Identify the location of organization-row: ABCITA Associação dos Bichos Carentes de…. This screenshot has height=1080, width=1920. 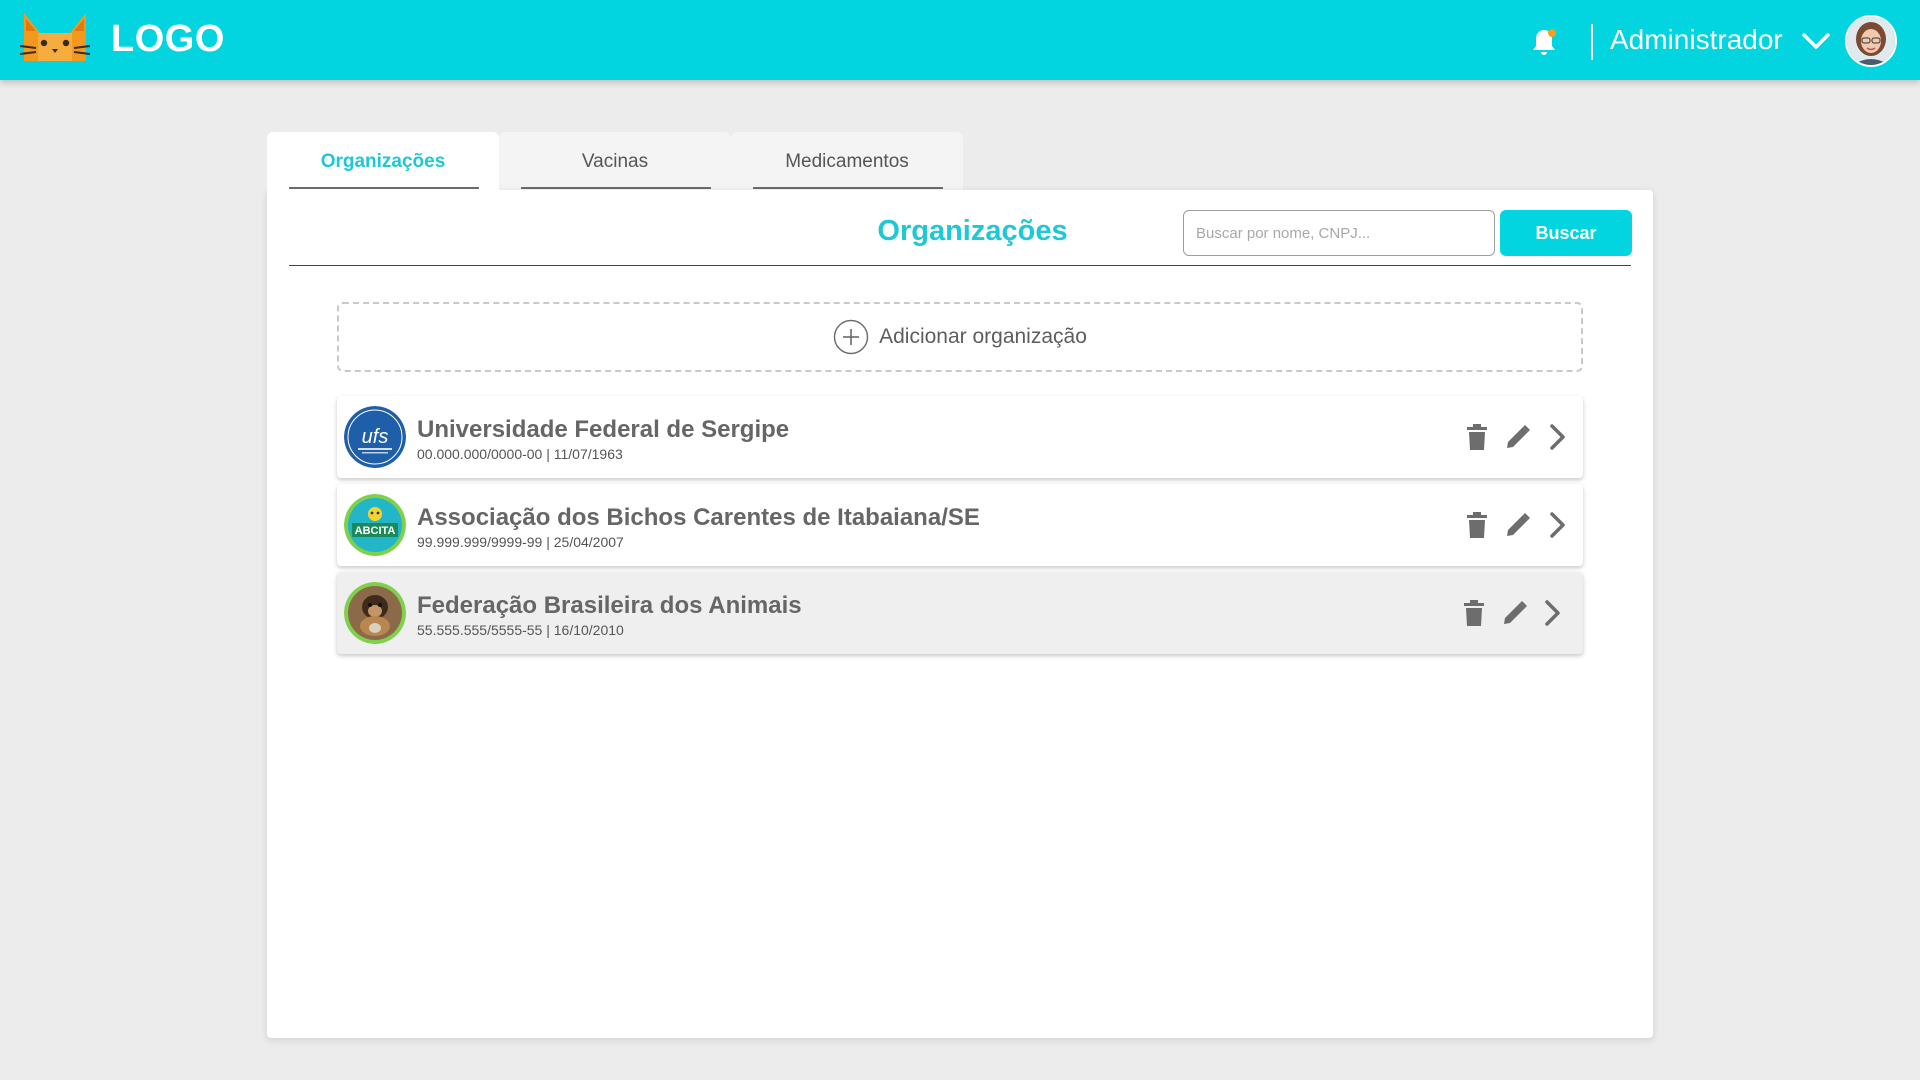
(960, 525).